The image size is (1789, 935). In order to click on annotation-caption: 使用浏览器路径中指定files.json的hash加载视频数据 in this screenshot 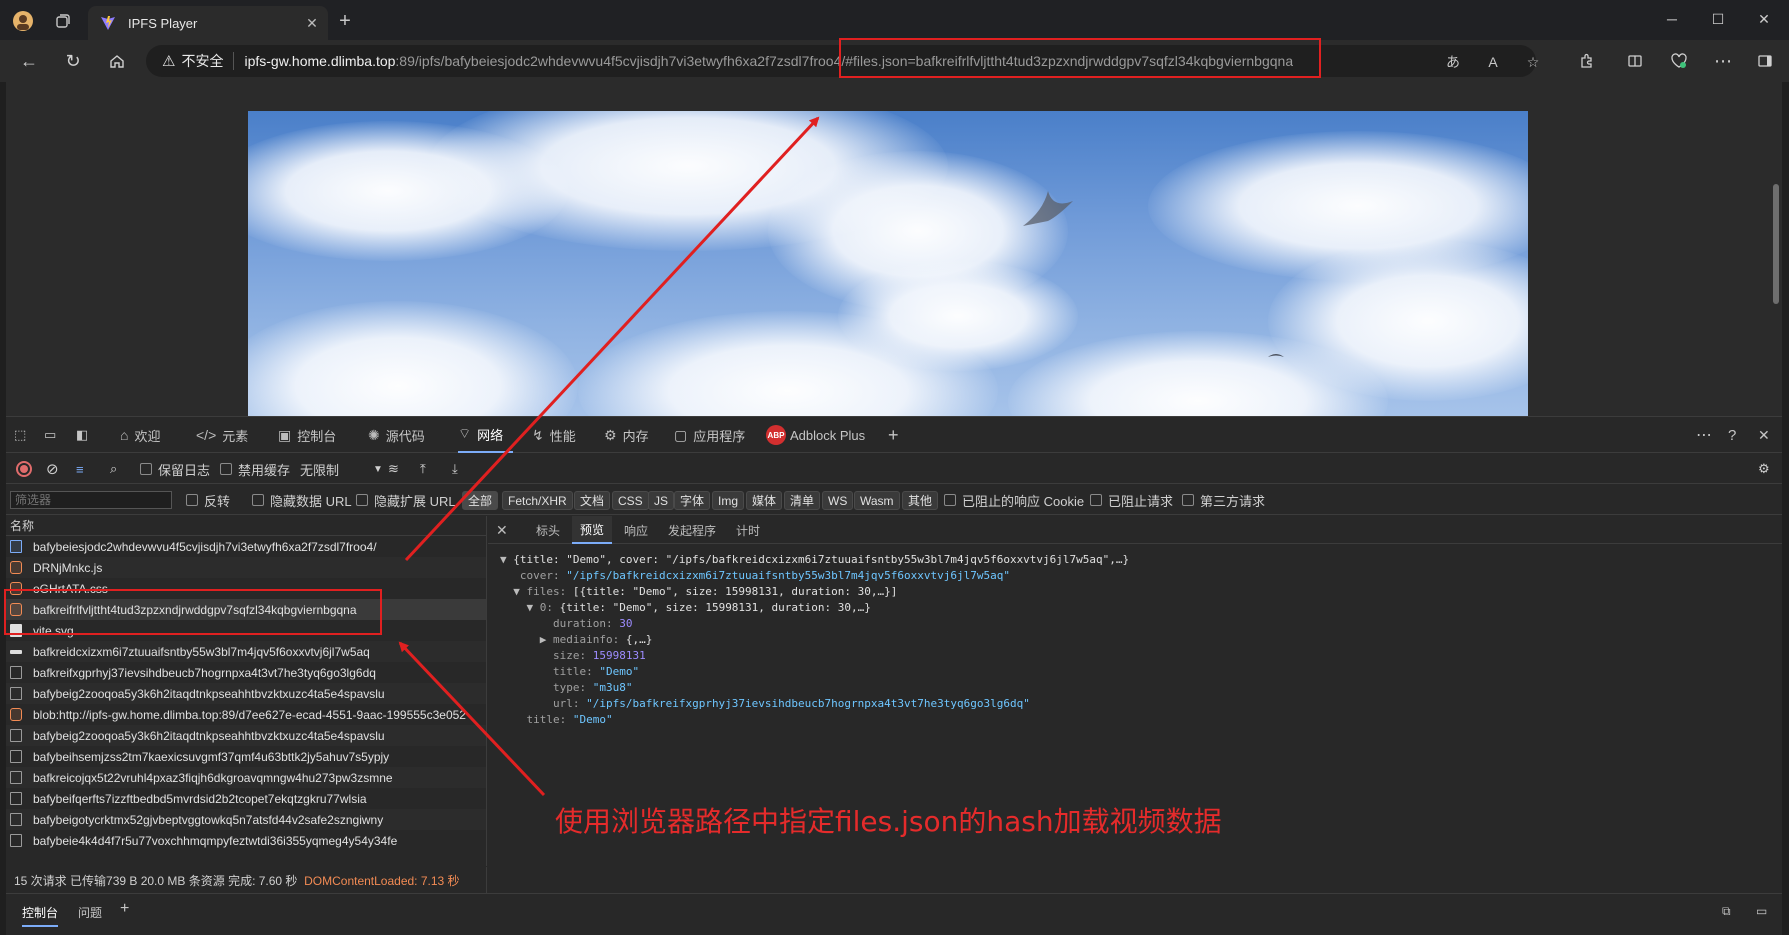, I will do `click(888, 821)`.